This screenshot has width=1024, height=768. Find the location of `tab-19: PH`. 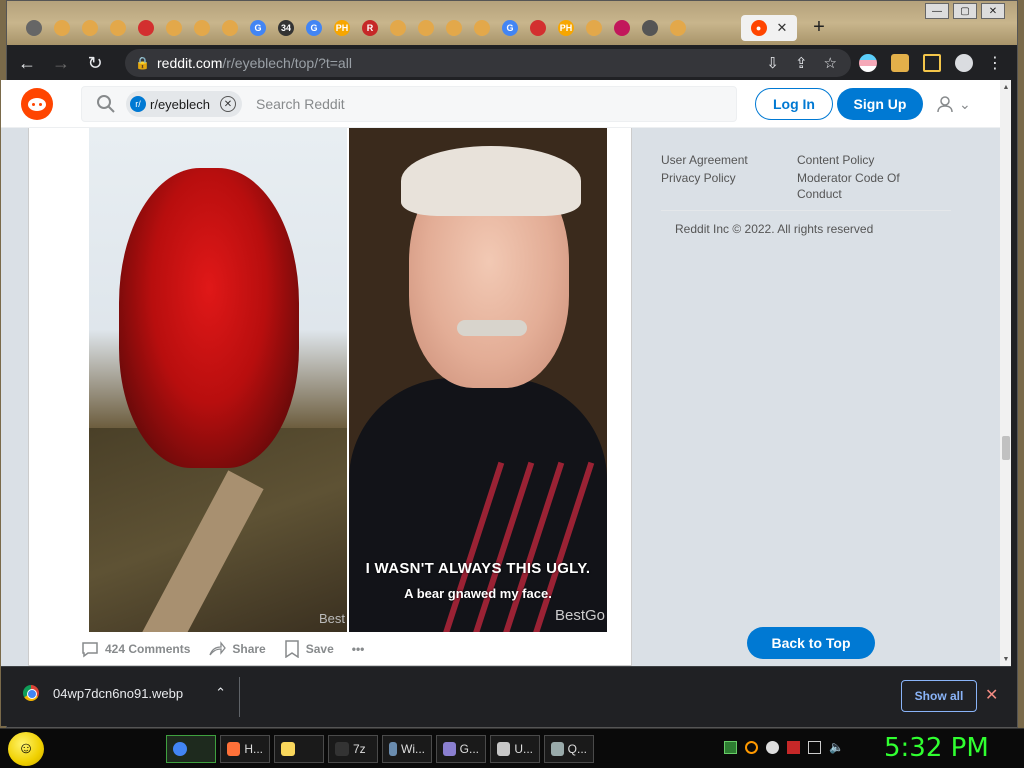

tab-19: PH is located at coordinates (566, 28).